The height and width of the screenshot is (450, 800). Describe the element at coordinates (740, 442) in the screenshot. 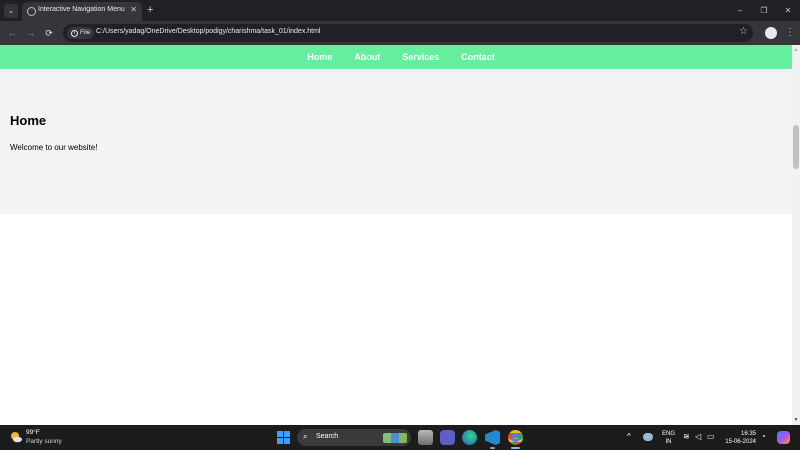

I see `clock-date: 15-06-2024` at that location.